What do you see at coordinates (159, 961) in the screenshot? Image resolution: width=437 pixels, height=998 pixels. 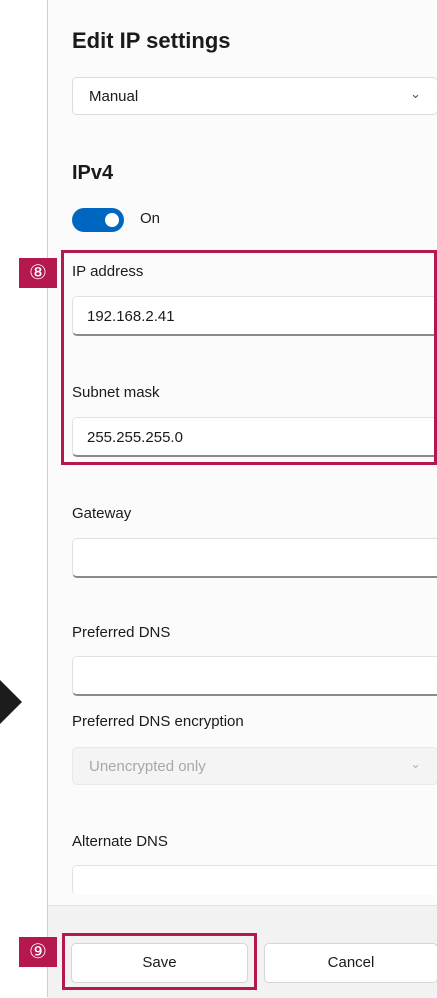 I see `highlight-box-save` at bounding box center [159, 961].